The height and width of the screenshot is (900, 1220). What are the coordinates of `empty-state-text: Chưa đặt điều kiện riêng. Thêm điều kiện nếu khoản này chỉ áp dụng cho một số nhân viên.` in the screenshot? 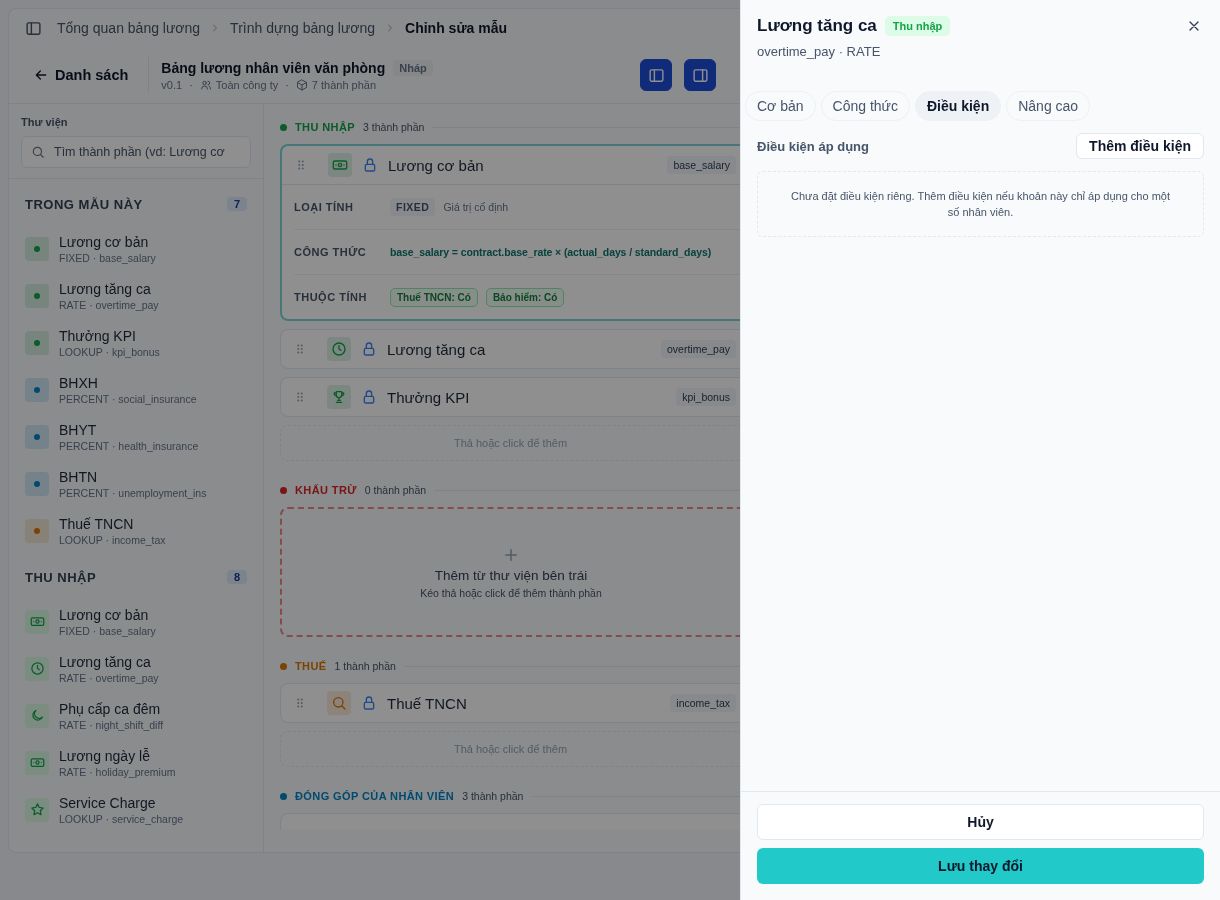 It's located at (980, 204).